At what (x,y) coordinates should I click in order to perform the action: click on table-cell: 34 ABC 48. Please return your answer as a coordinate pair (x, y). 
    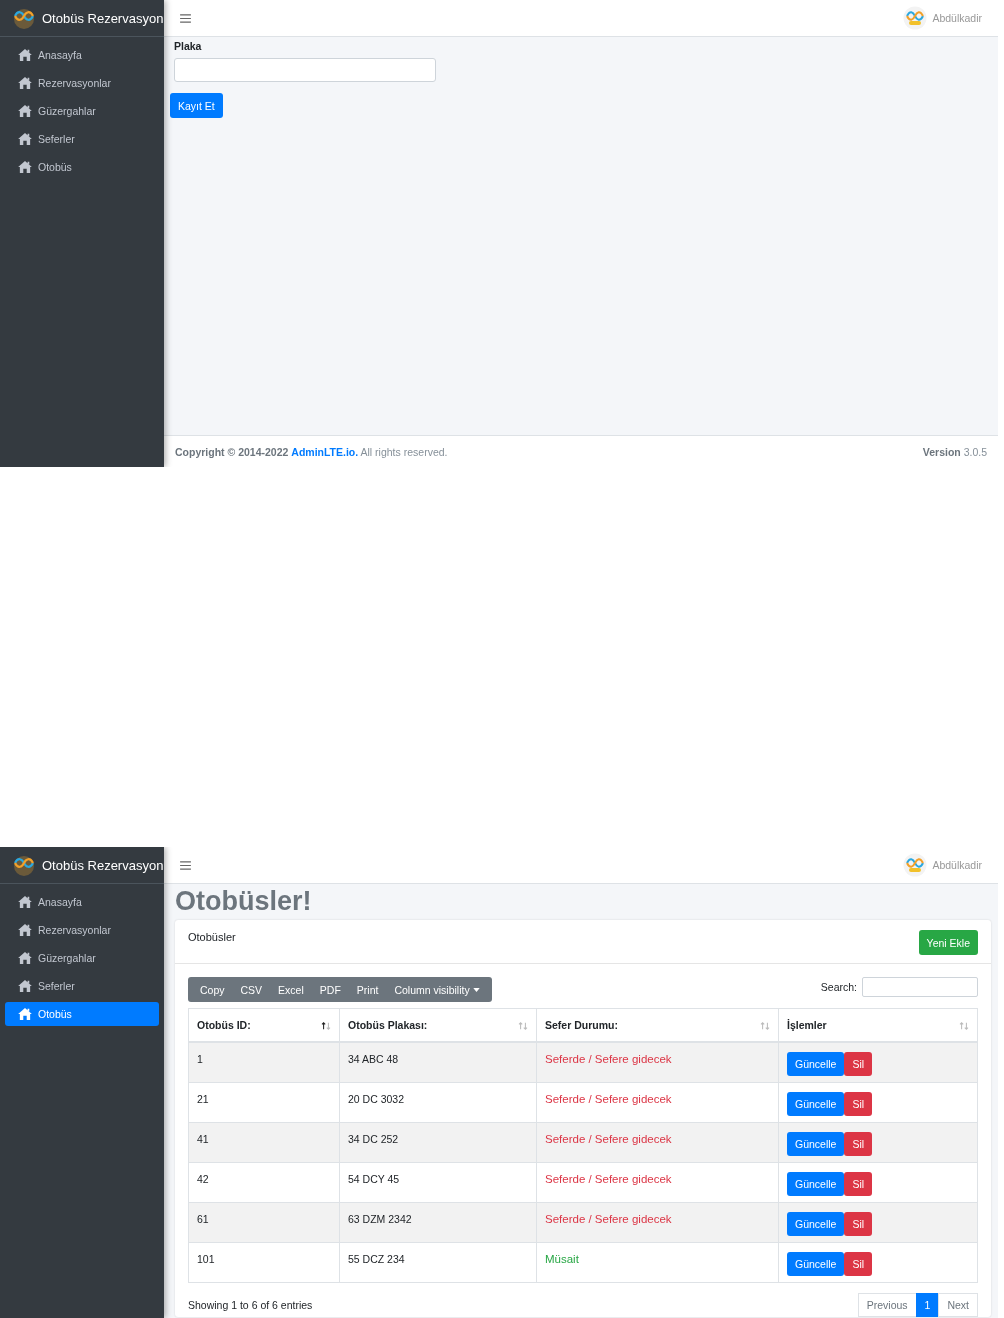
    Looking at the image, I should click on (373, 1059).